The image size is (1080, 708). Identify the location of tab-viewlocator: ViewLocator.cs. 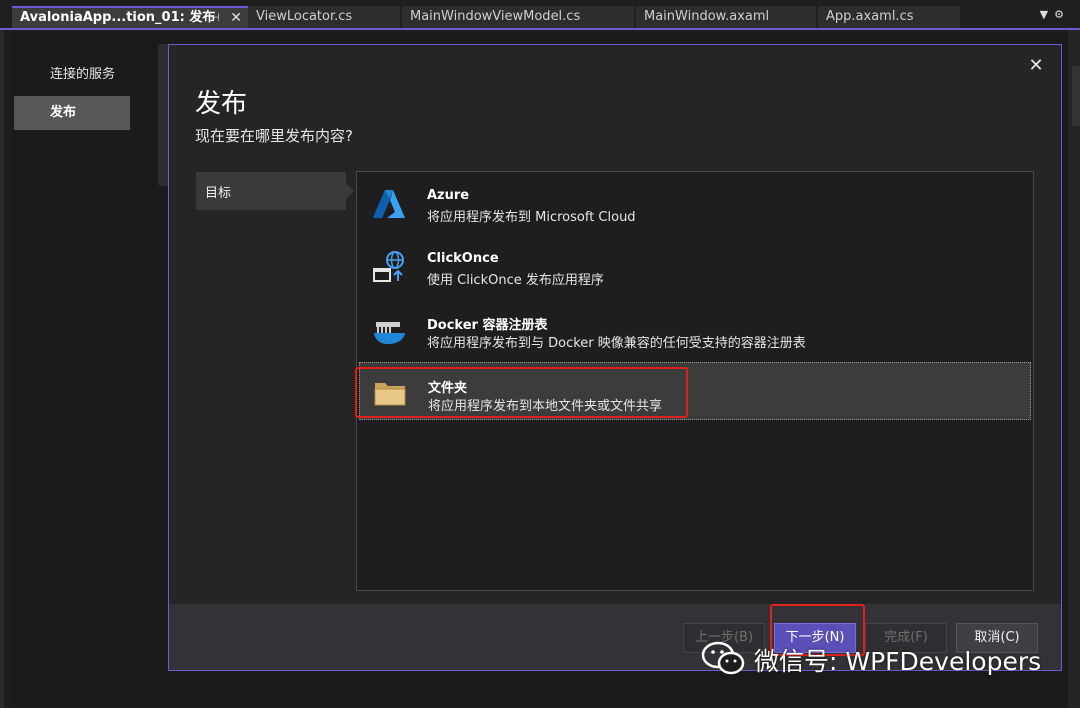
(324, 17).